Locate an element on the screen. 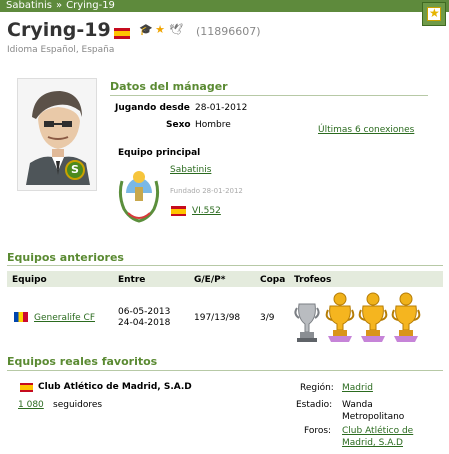 The height and width of the screenshot is (454, 449). breadcrumb-current: Crying-19 is located at coordinates (90, 5).